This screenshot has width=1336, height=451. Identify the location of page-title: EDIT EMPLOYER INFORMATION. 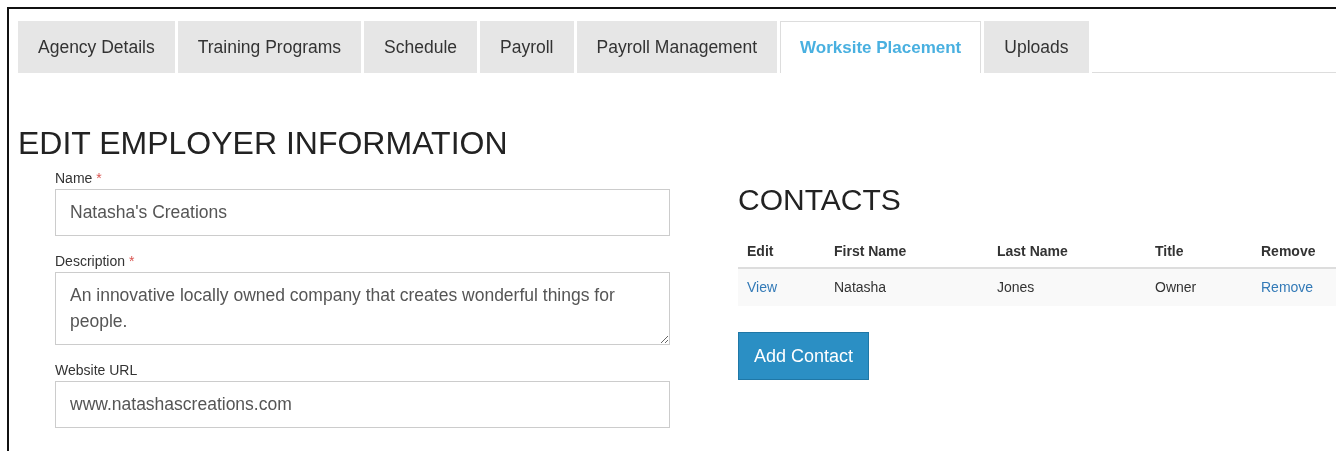
(263, 143).